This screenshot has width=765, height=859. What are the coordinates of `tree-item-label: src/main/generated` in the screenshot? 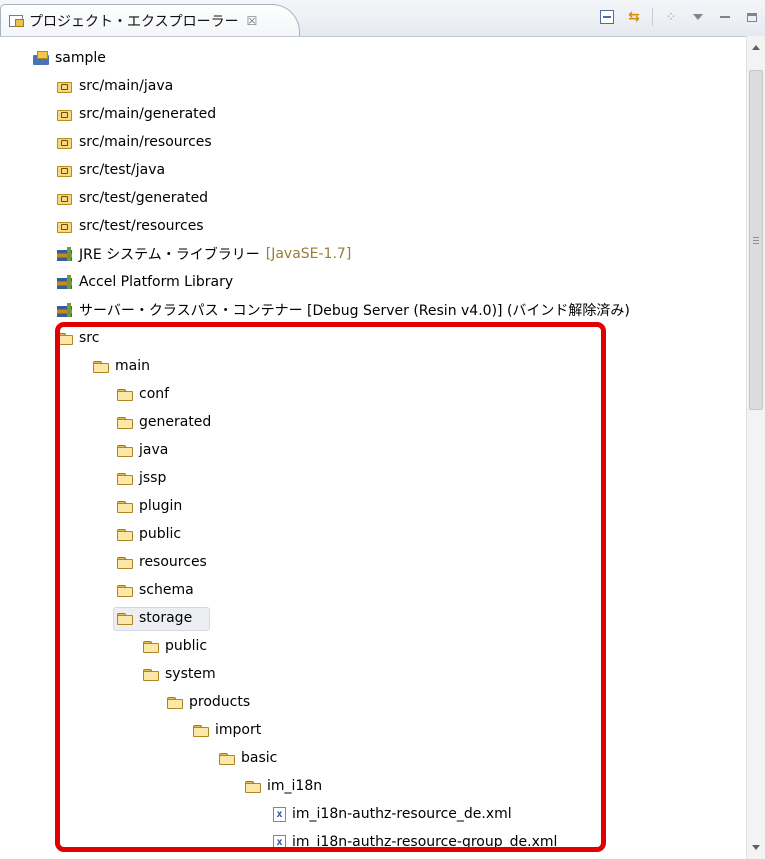 It's located at (148, 114).